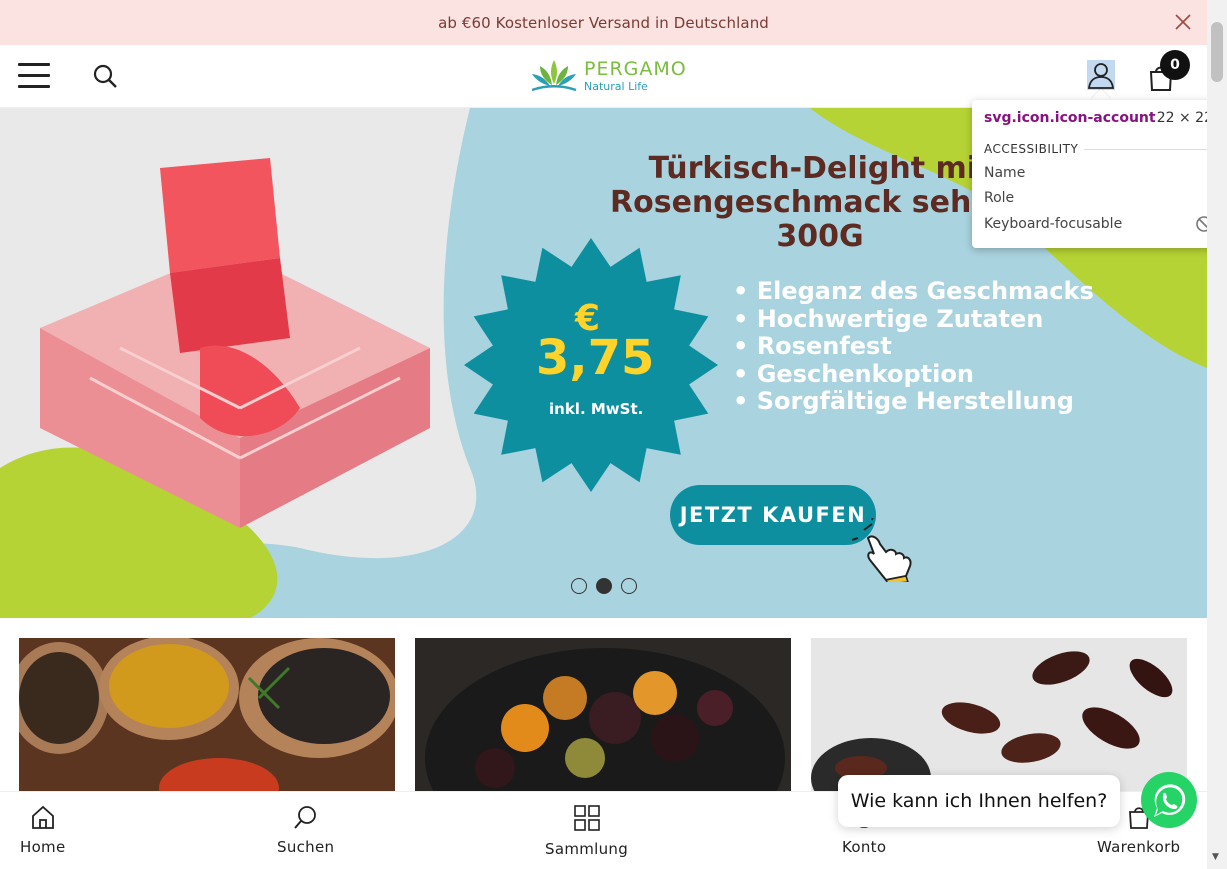 The height and width of the screenshot is (869, 1227). I want to click on tooltip-row-label: Keyboard-focusable, so click(1053, 224).